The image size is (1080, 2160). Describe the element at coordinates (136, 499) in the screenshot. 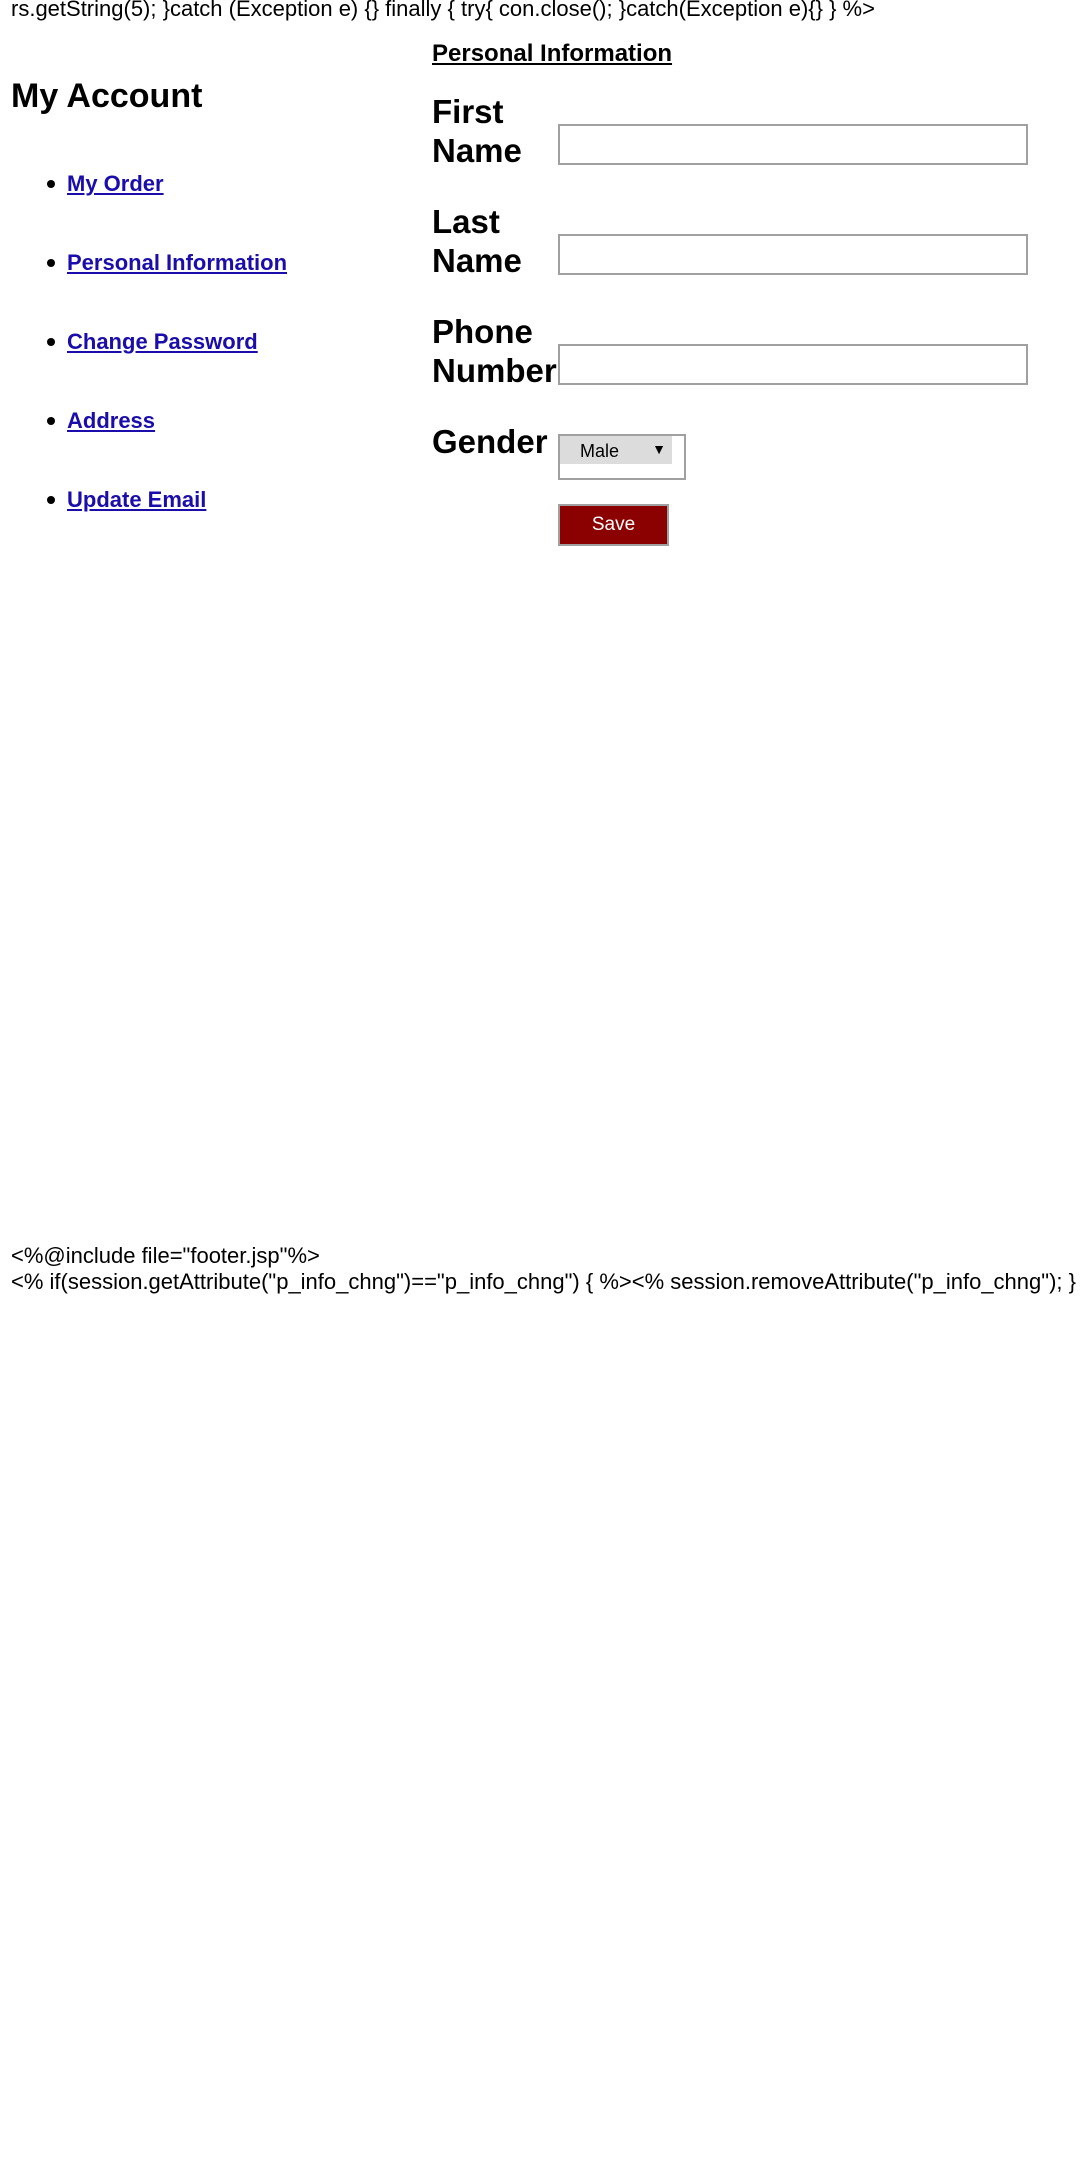

I see `nav-link-update-email: Update Email` at that location.